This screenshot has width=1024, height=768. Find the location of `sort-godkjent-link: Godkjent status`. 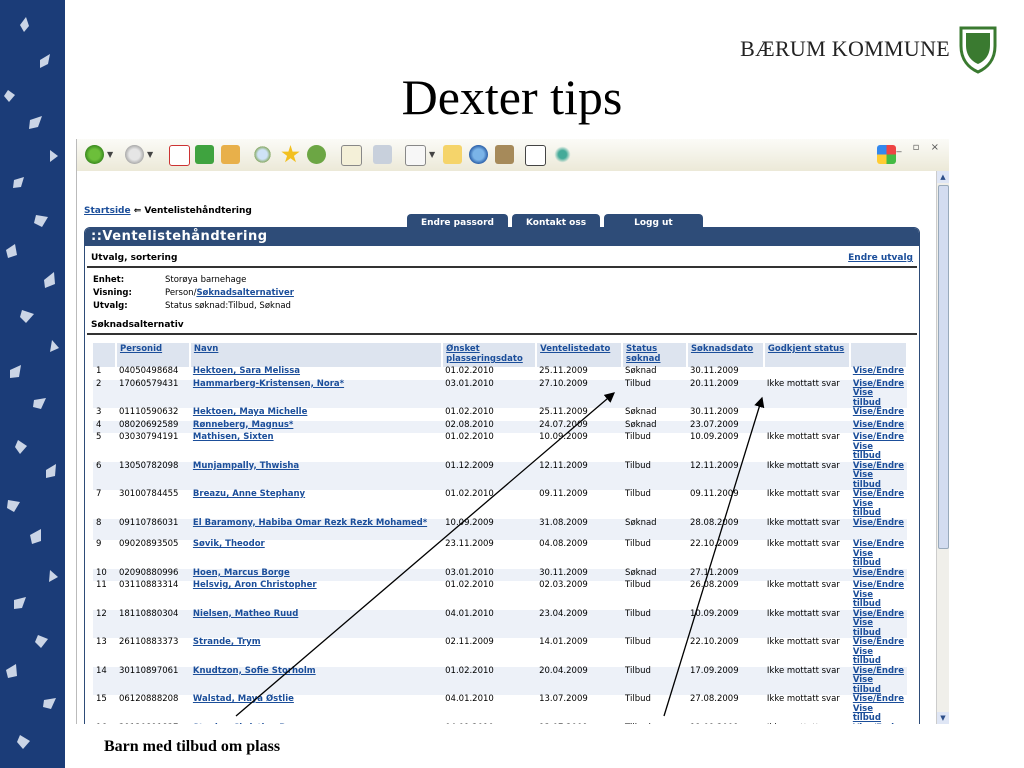

sort-godkjent-link: Godkjent status is located at coordinates (806, 349).